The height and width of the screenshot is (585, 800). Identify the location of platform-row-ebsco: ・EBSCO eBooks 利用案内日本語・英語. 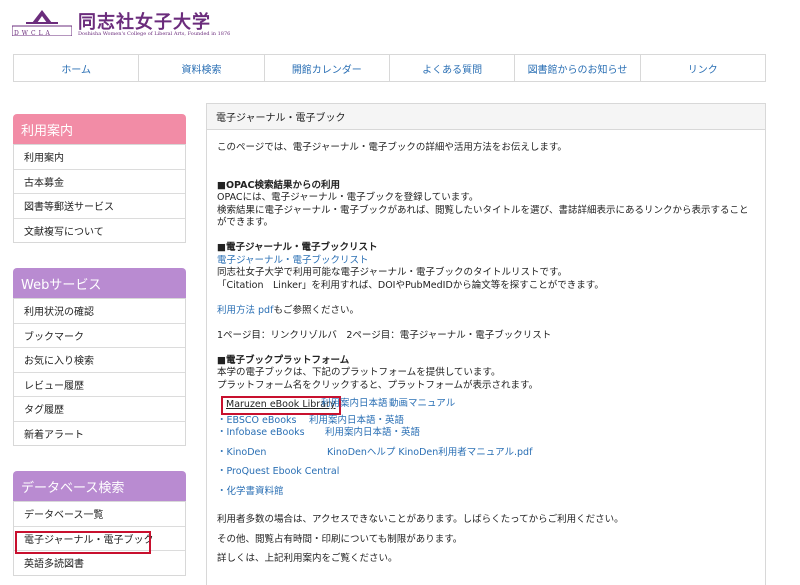
(487, 421).